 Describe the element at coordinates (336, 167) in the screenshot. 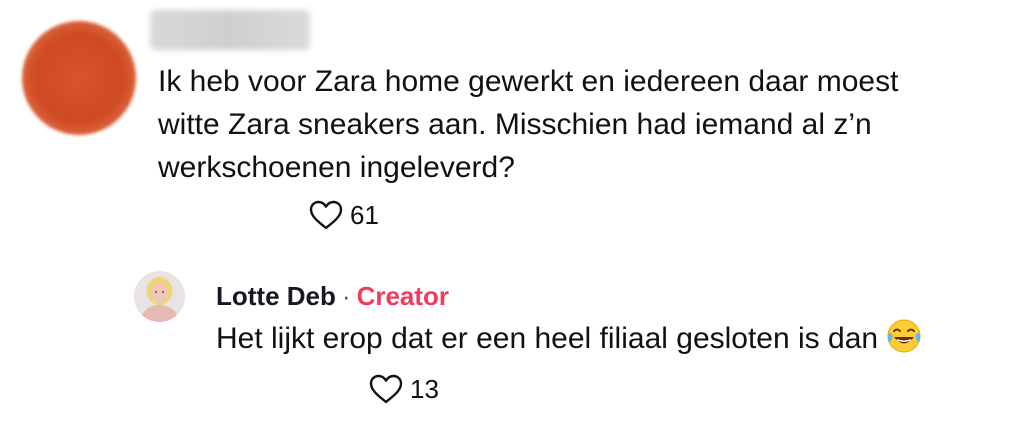

I see `comment-line: werkschoenen ingeleverd?` at that location.